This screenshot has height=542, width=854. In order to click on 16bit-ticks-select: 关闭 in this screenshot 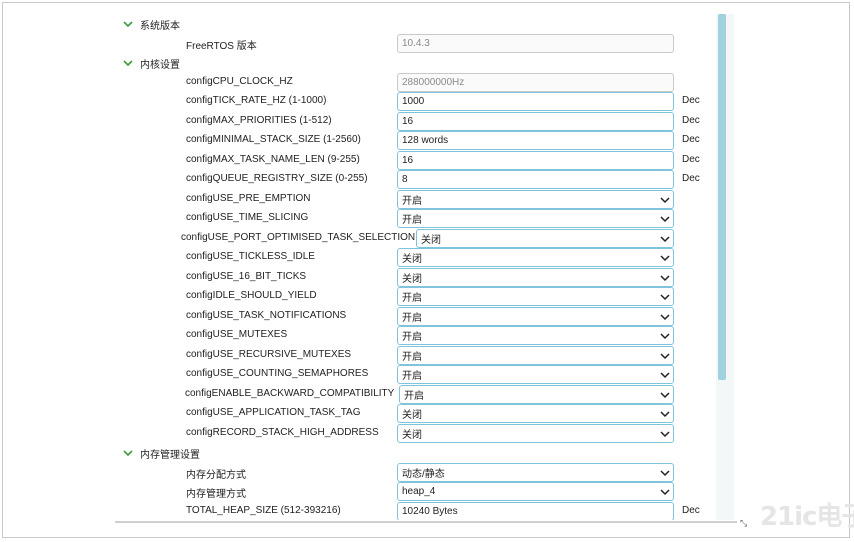, I will do `click(535, 277)`.